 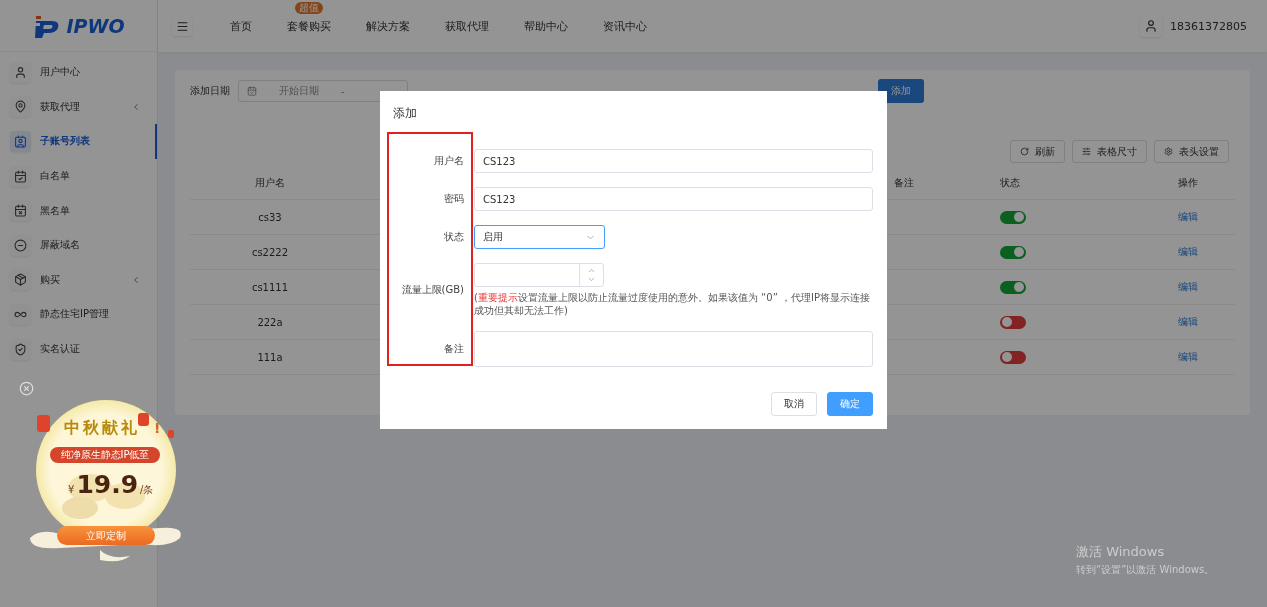 I want to click on table-cell: 111a, so click(x=270, y=357).